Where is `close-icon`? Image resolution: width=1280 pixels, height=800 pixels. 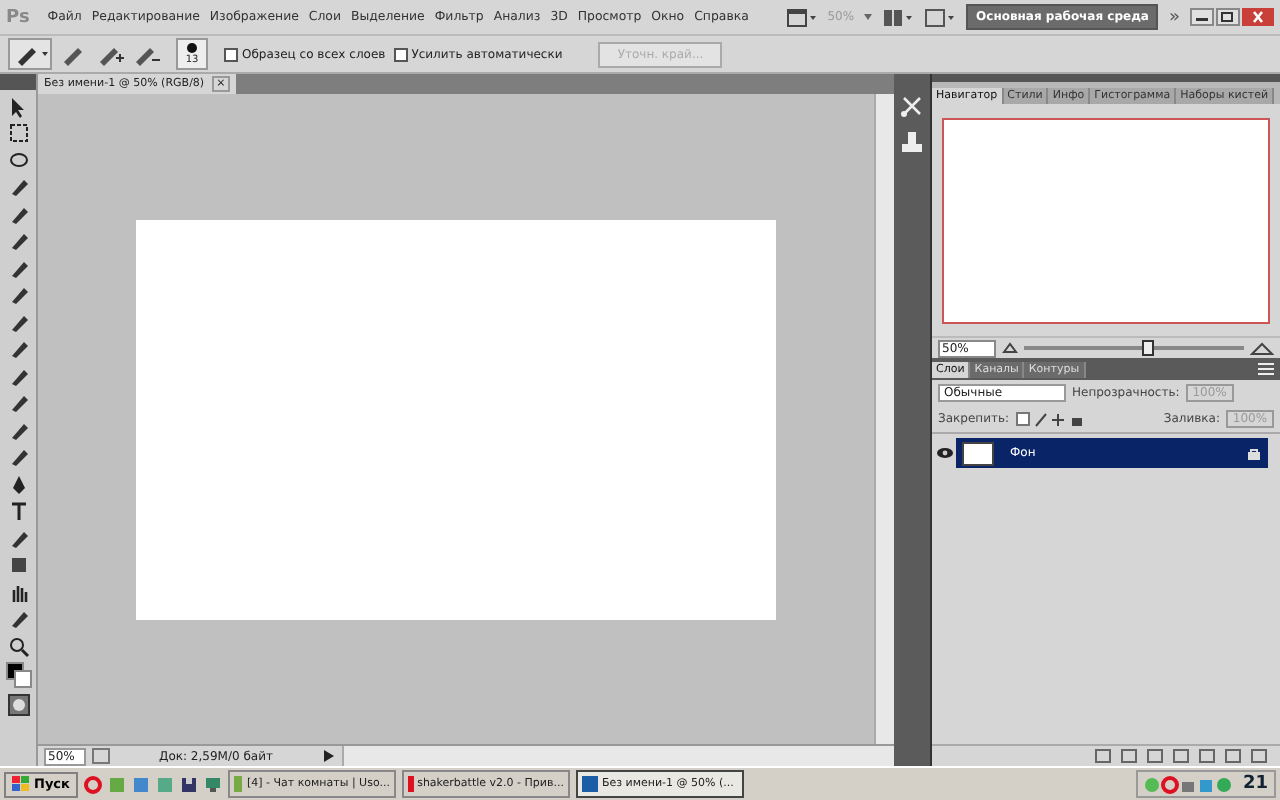 close-icon is located at coordinates (1258, 17).